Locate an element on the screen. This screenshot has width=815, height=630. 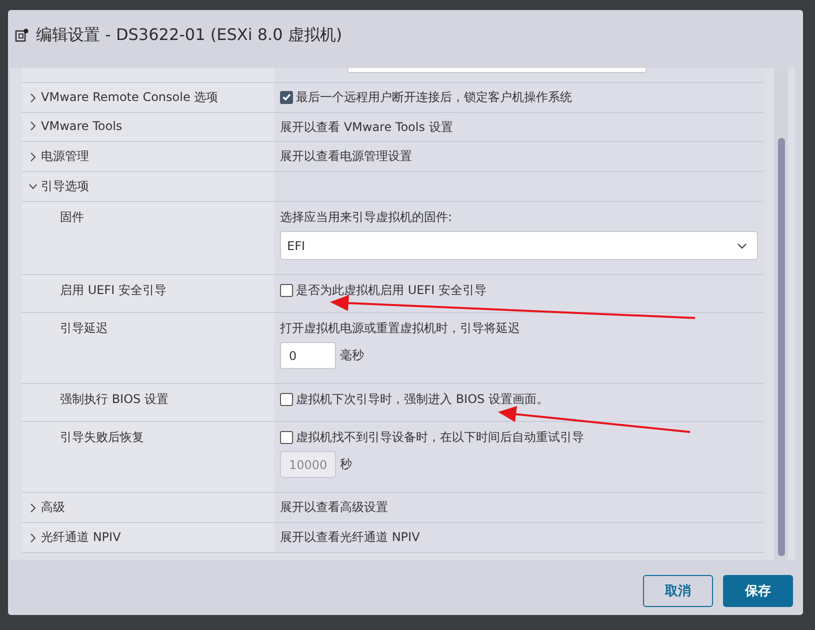
number-field: 0 is located at coordinates (308, 355).